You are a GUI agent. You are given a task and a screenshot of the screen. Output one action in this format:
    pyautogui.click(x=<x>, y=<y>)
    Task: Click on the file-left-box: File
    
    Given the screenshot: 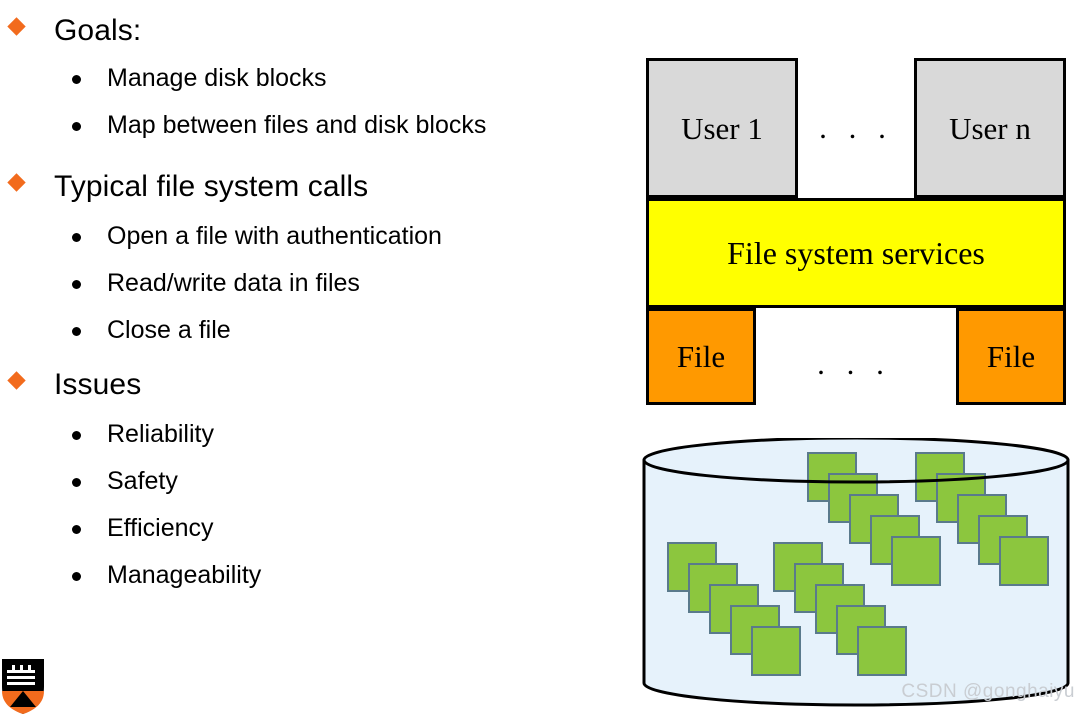 What is the action you would take?
    pyautogui.click(x=701, y=356)
    